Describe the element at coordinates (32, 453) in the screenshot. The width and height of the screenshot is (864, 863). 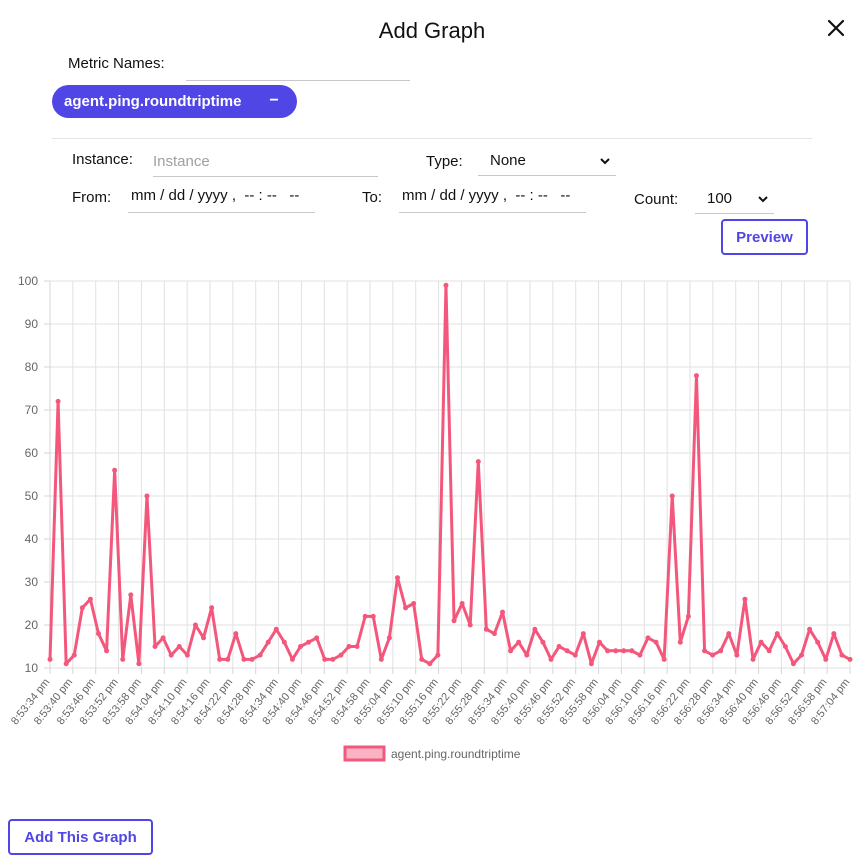
I see `y-tick-label: 60` at that location.